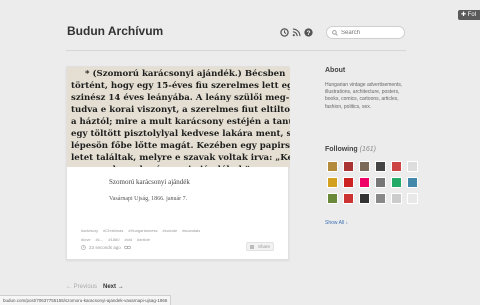 The width and height of the screenshot is (480, 305). What do you see at coordinates (367, 149) in the screenshot?
I see `following-count: (161)` at bounding box center [367, 149].